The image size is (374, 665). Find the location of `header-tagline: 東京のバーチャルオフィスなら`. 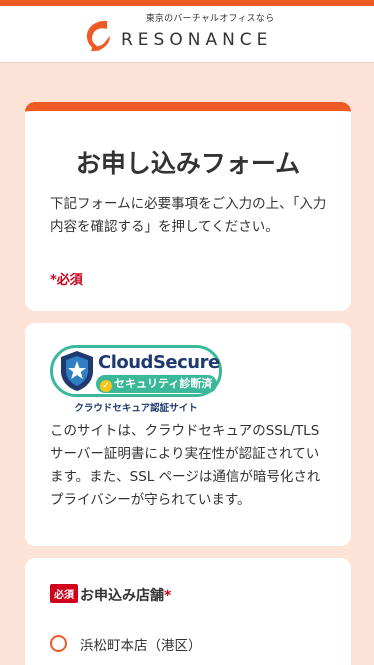

header-tagline: 東京のバーチャルオフィスなら is located at coordinates (210, 19).